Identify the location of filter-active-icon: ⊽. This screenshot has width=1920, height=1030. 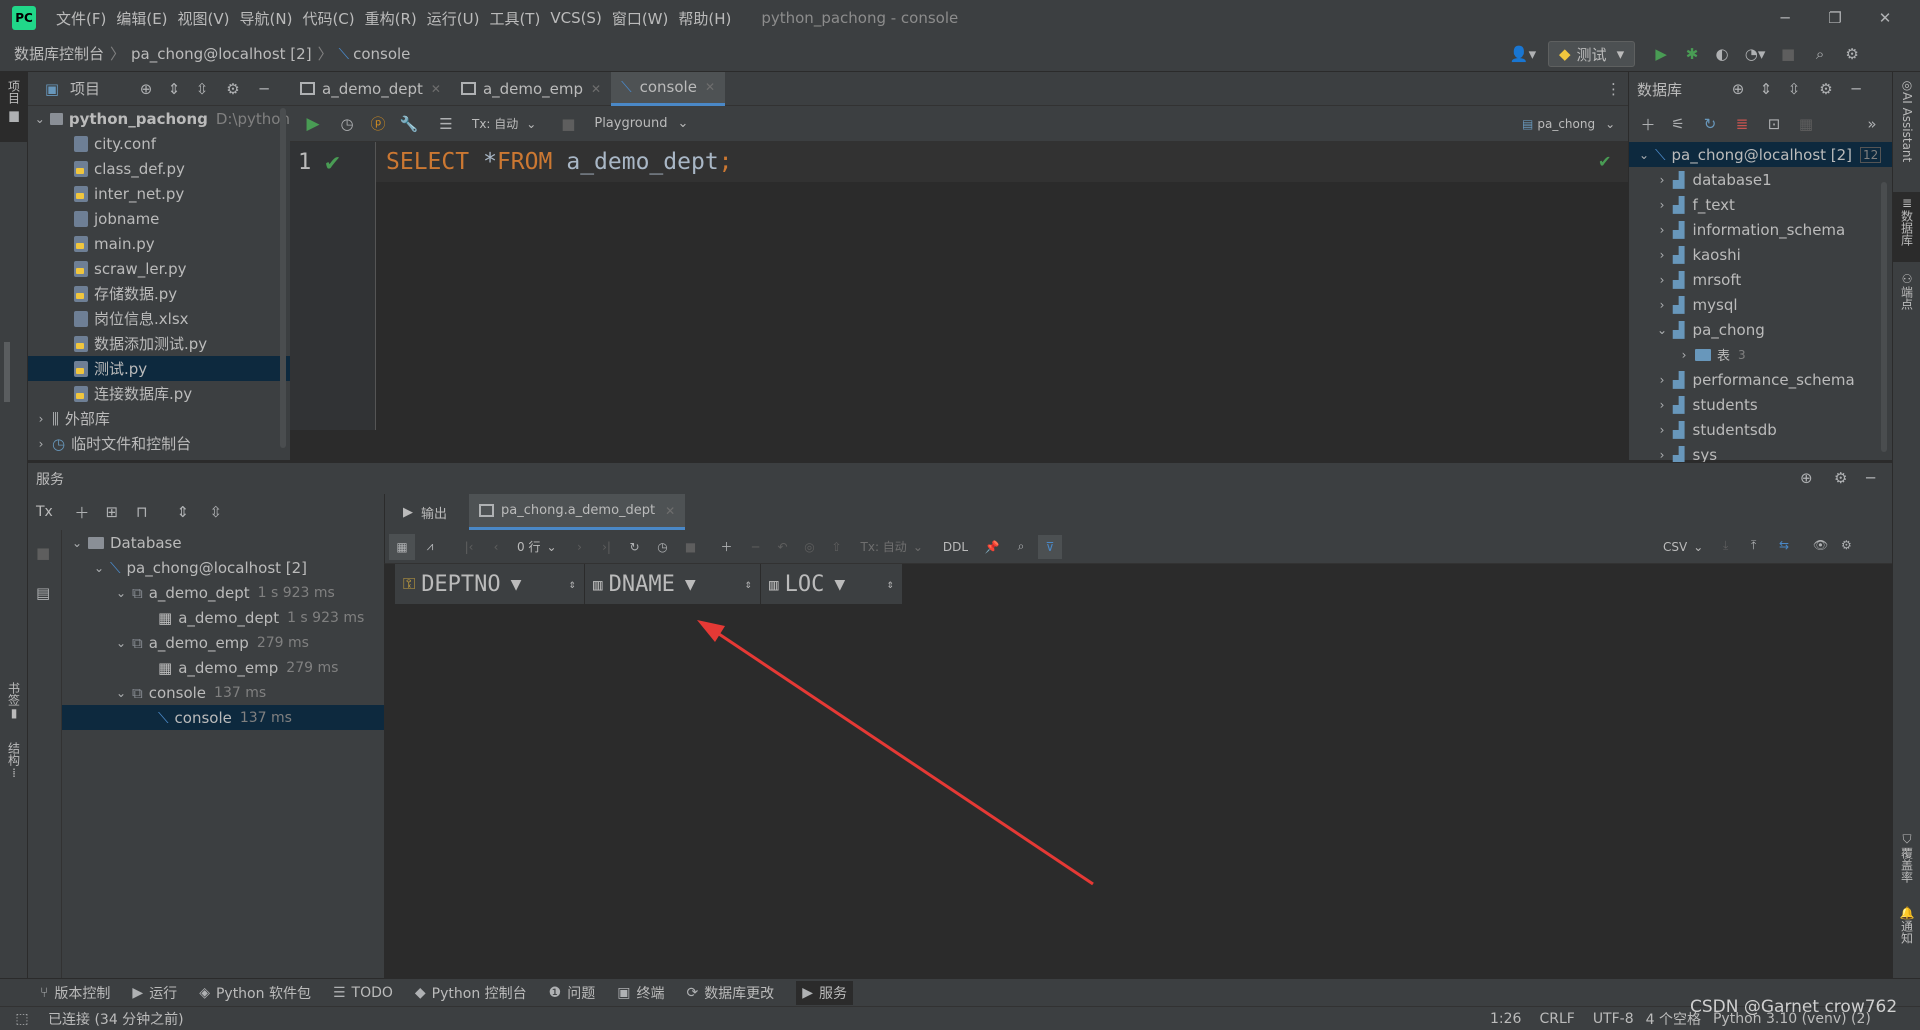
(1050, 546).